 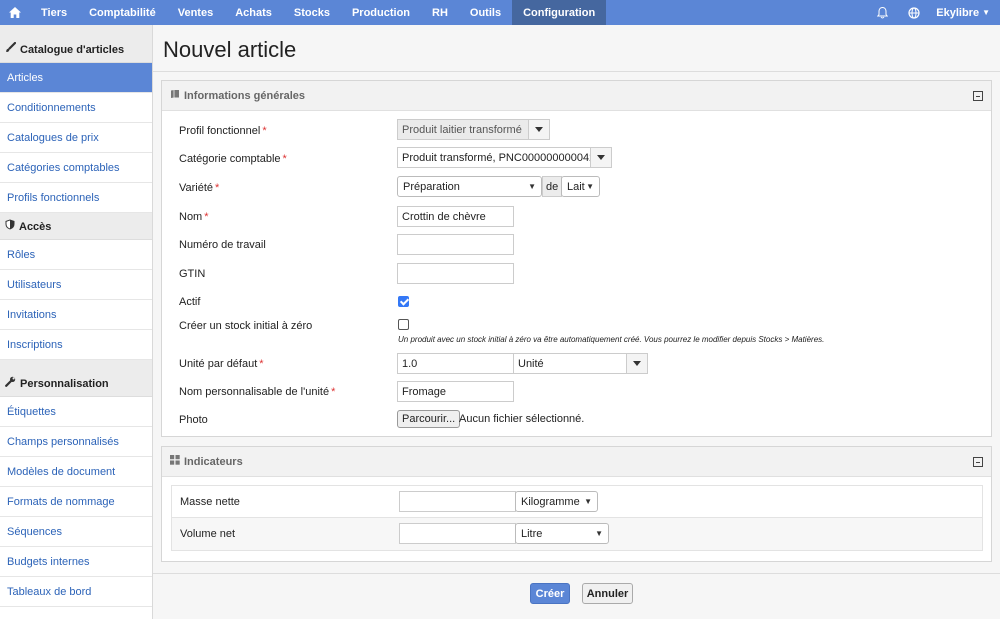 I want to click on sidebar-item-champs-personnalises: Champs personnalisés, so click(x=76, y=442).